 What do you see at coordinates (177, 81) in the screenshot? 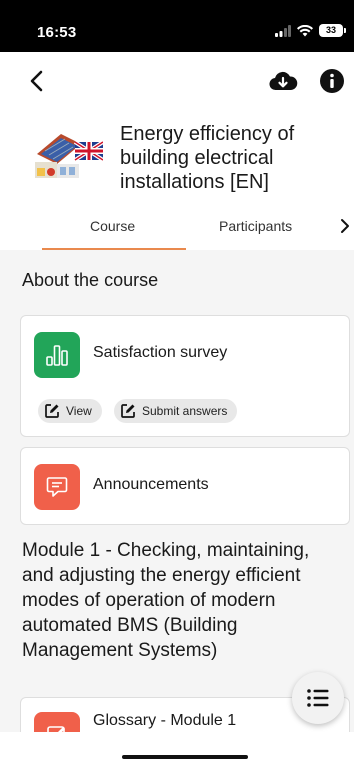
I see `app-bar` at bounding box center [177, 81].